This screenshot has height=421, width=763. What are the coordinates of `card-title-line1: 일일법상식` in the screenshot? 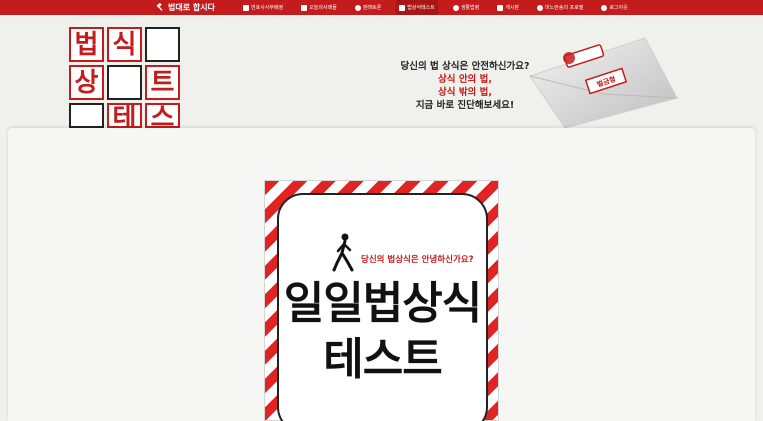 It's located at (382, 303).